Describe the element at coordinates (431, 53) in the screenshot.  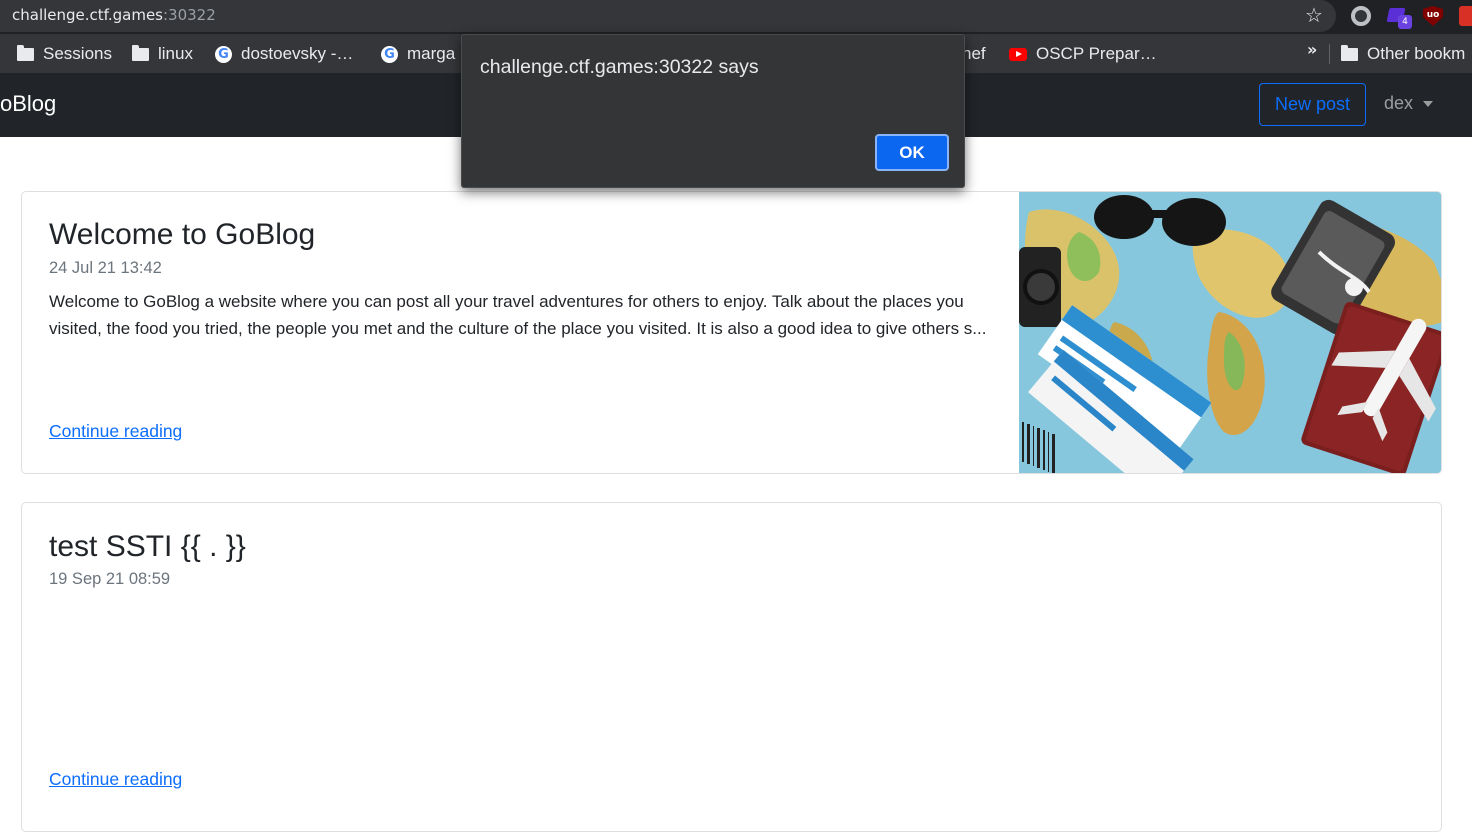
I see `bookmark-label: marga` at that location.